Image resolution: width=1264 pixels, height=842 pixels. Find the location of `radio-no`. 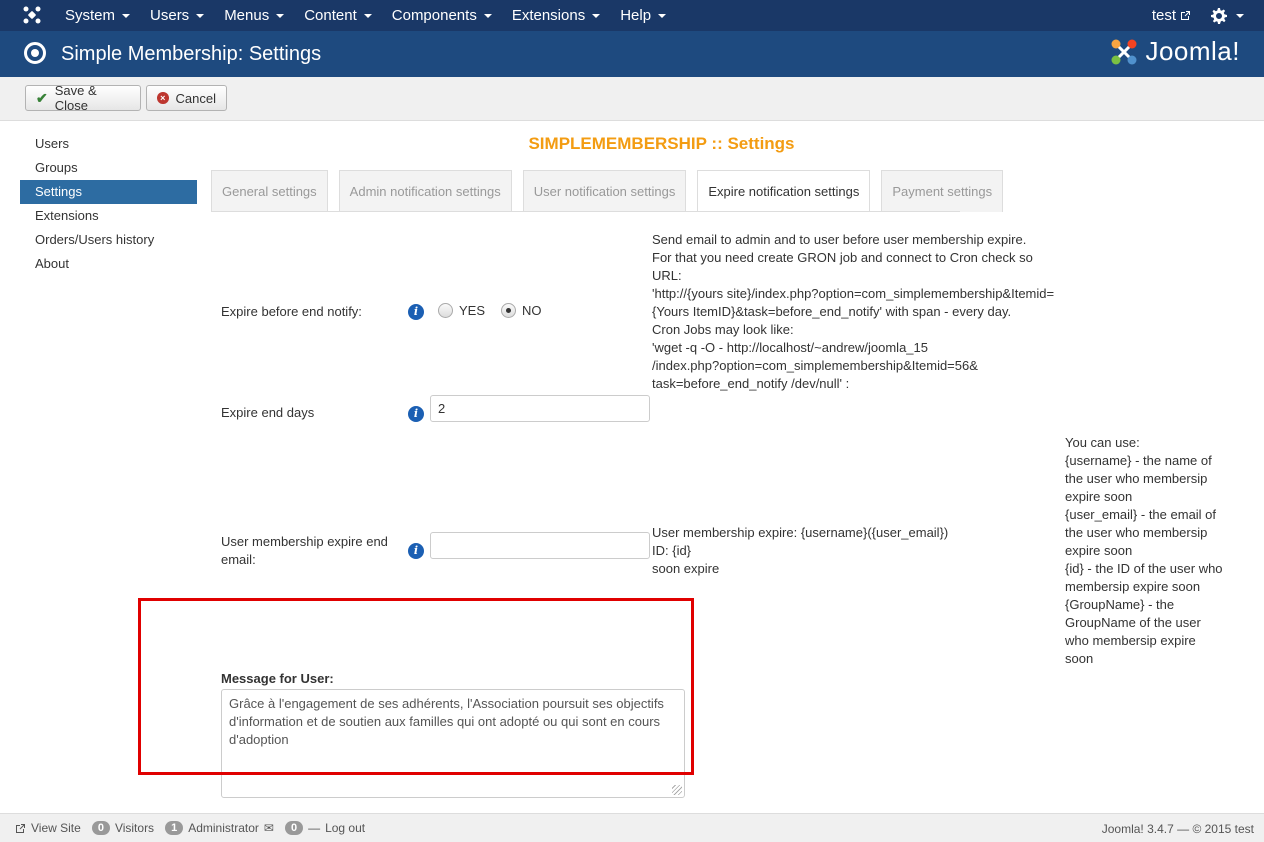

radio-no is located at coordinates (509, 310).